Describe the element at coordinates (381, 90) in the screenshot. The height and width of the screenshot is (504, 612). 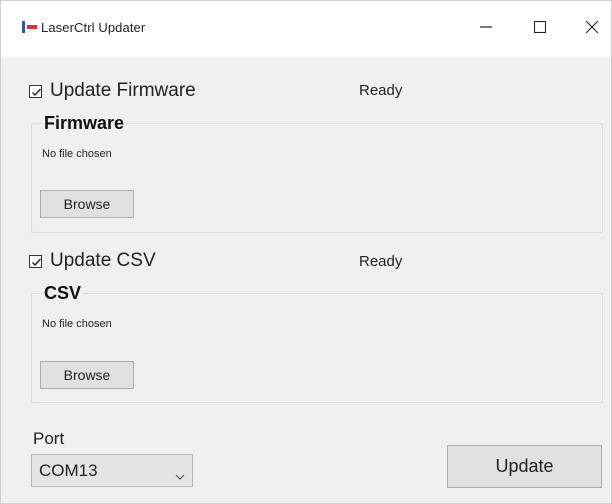
I see `firmware-status: Ready` at that location.